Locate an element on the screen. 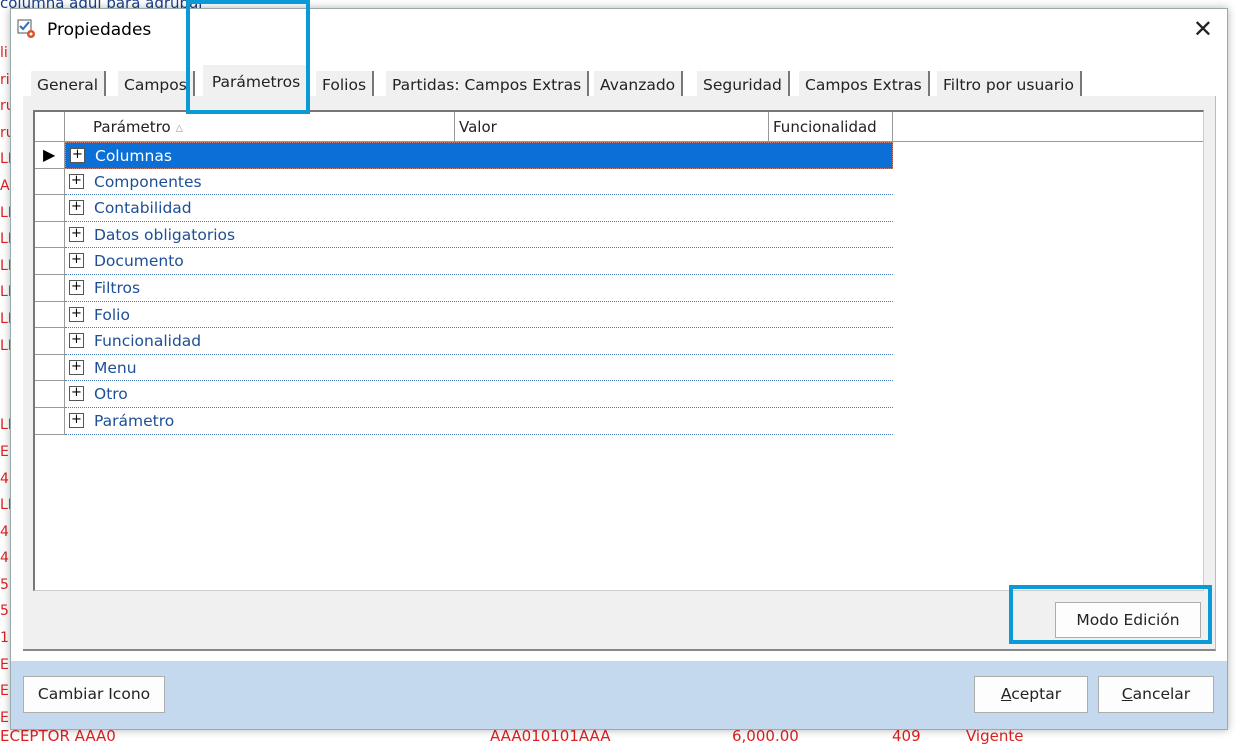  parameter-cell: + Columnas is located at coordinates (479, 155).